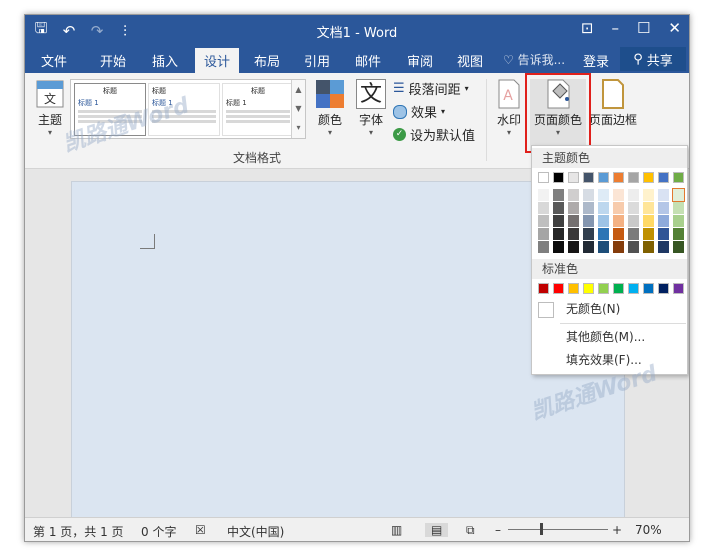  Describe the element at coordinates (113, 60) in the screenshot. I see `tab-home: 开始` at that location.